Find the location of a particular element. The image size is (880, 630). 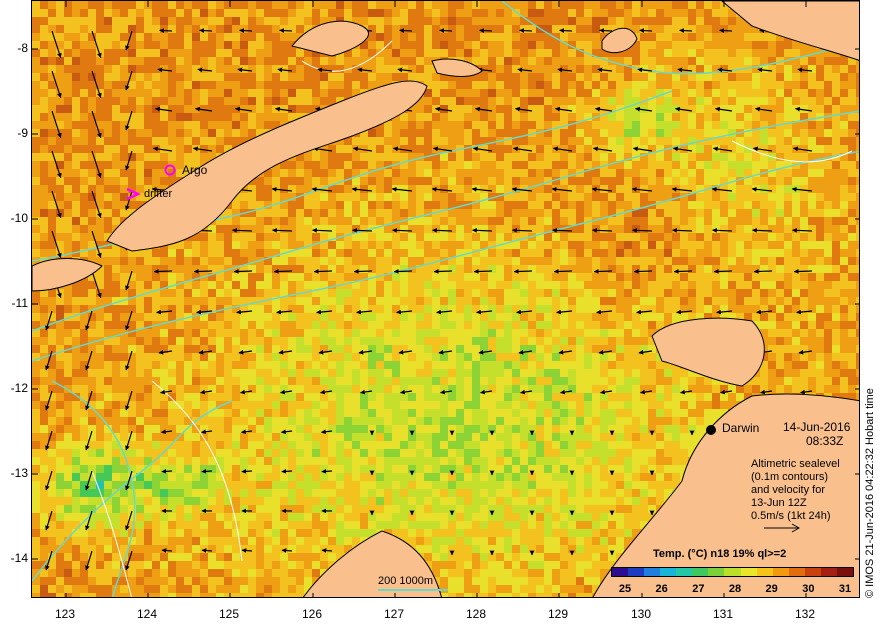

longitude-label: 130 is located at coordinates (641, 614).